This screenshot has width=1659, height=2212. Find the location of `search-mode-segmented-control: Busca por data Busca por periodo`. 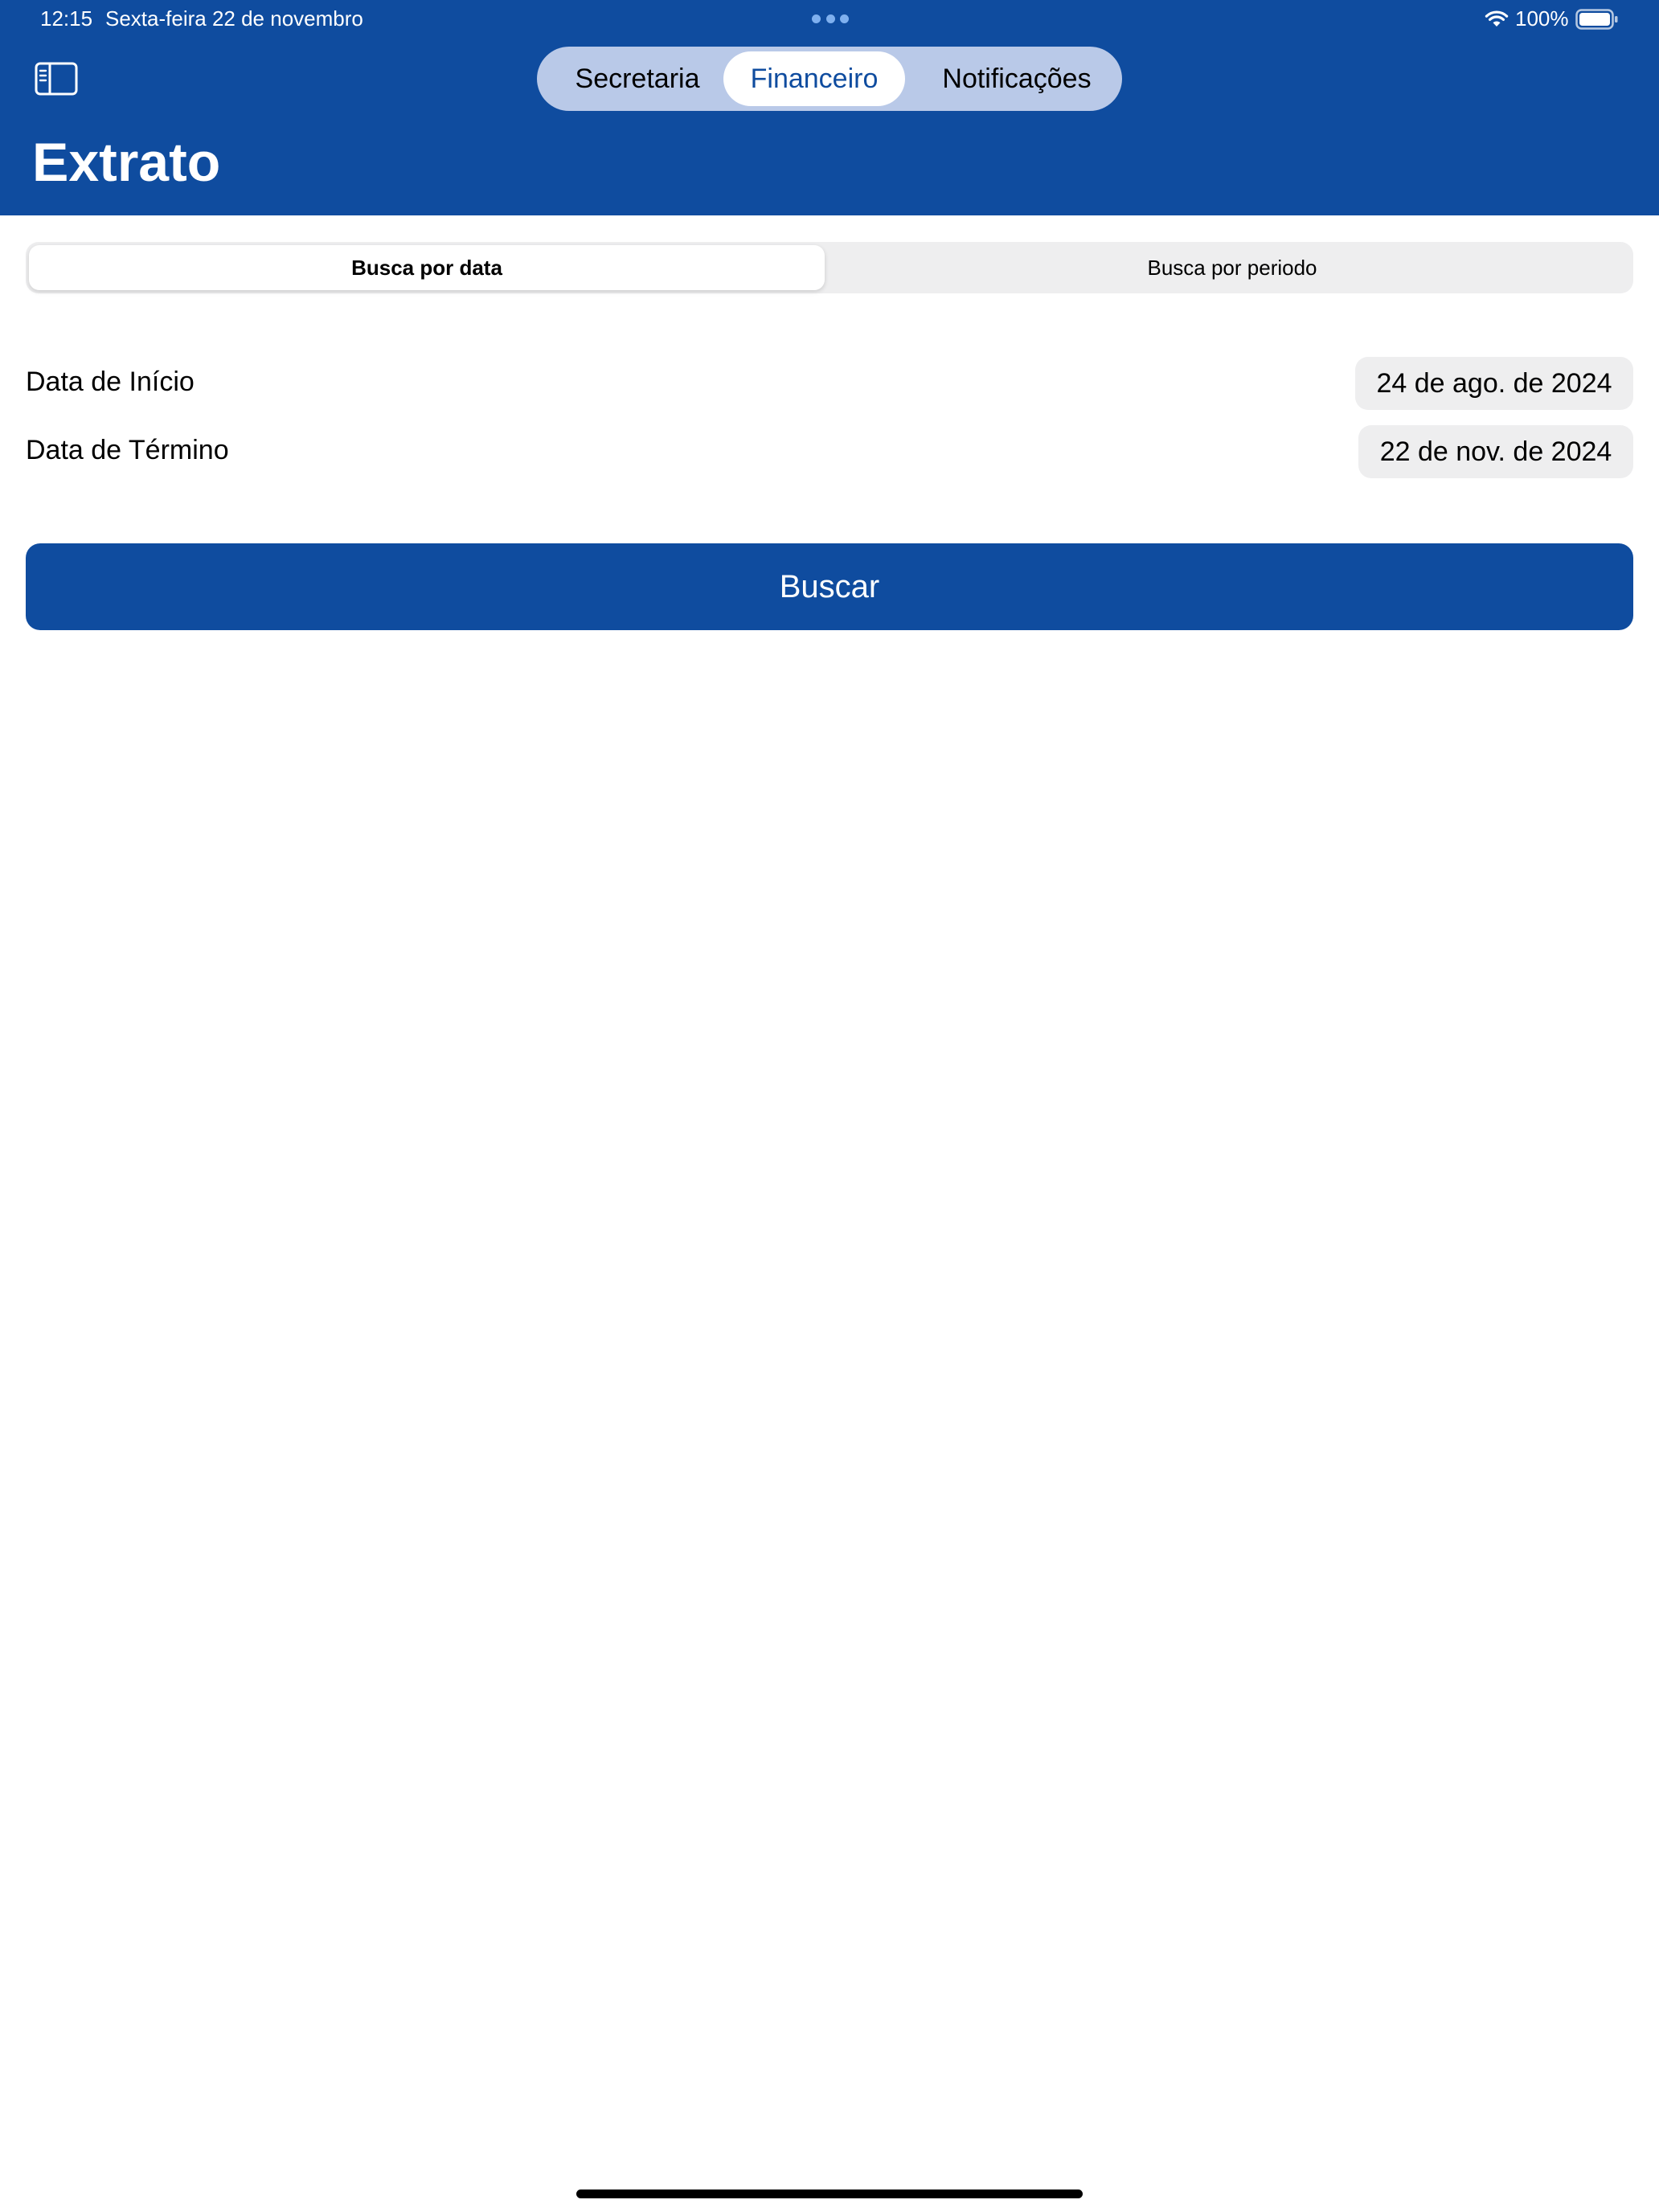

search-mode-segmented-control: Busca por data Busca por periodo is located at coordinates (829, 267).